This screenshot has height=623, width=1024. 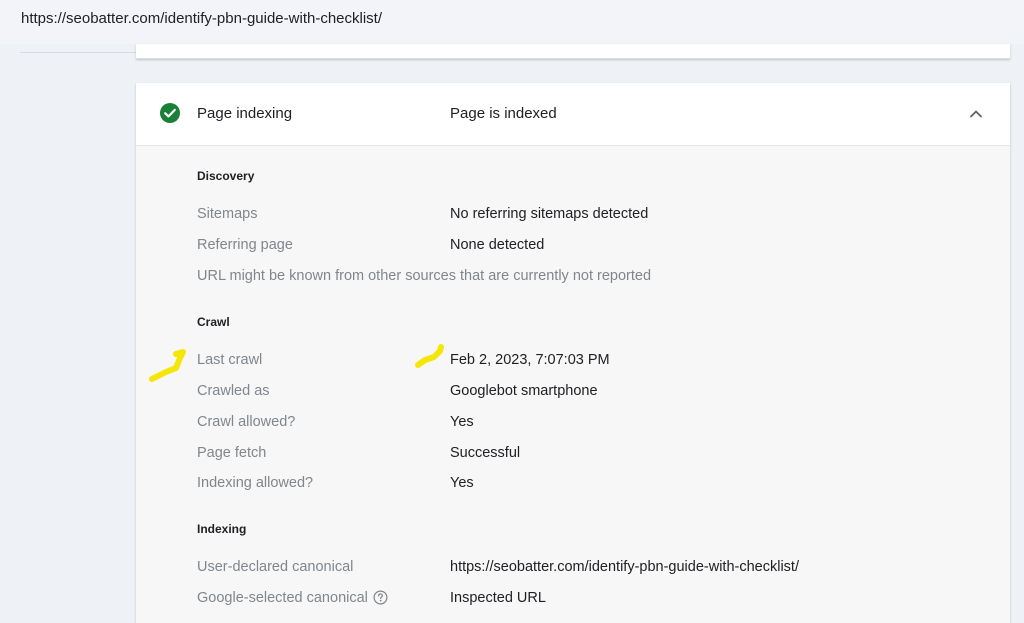 I want to click on help-icon, so click(x=380, y=597).